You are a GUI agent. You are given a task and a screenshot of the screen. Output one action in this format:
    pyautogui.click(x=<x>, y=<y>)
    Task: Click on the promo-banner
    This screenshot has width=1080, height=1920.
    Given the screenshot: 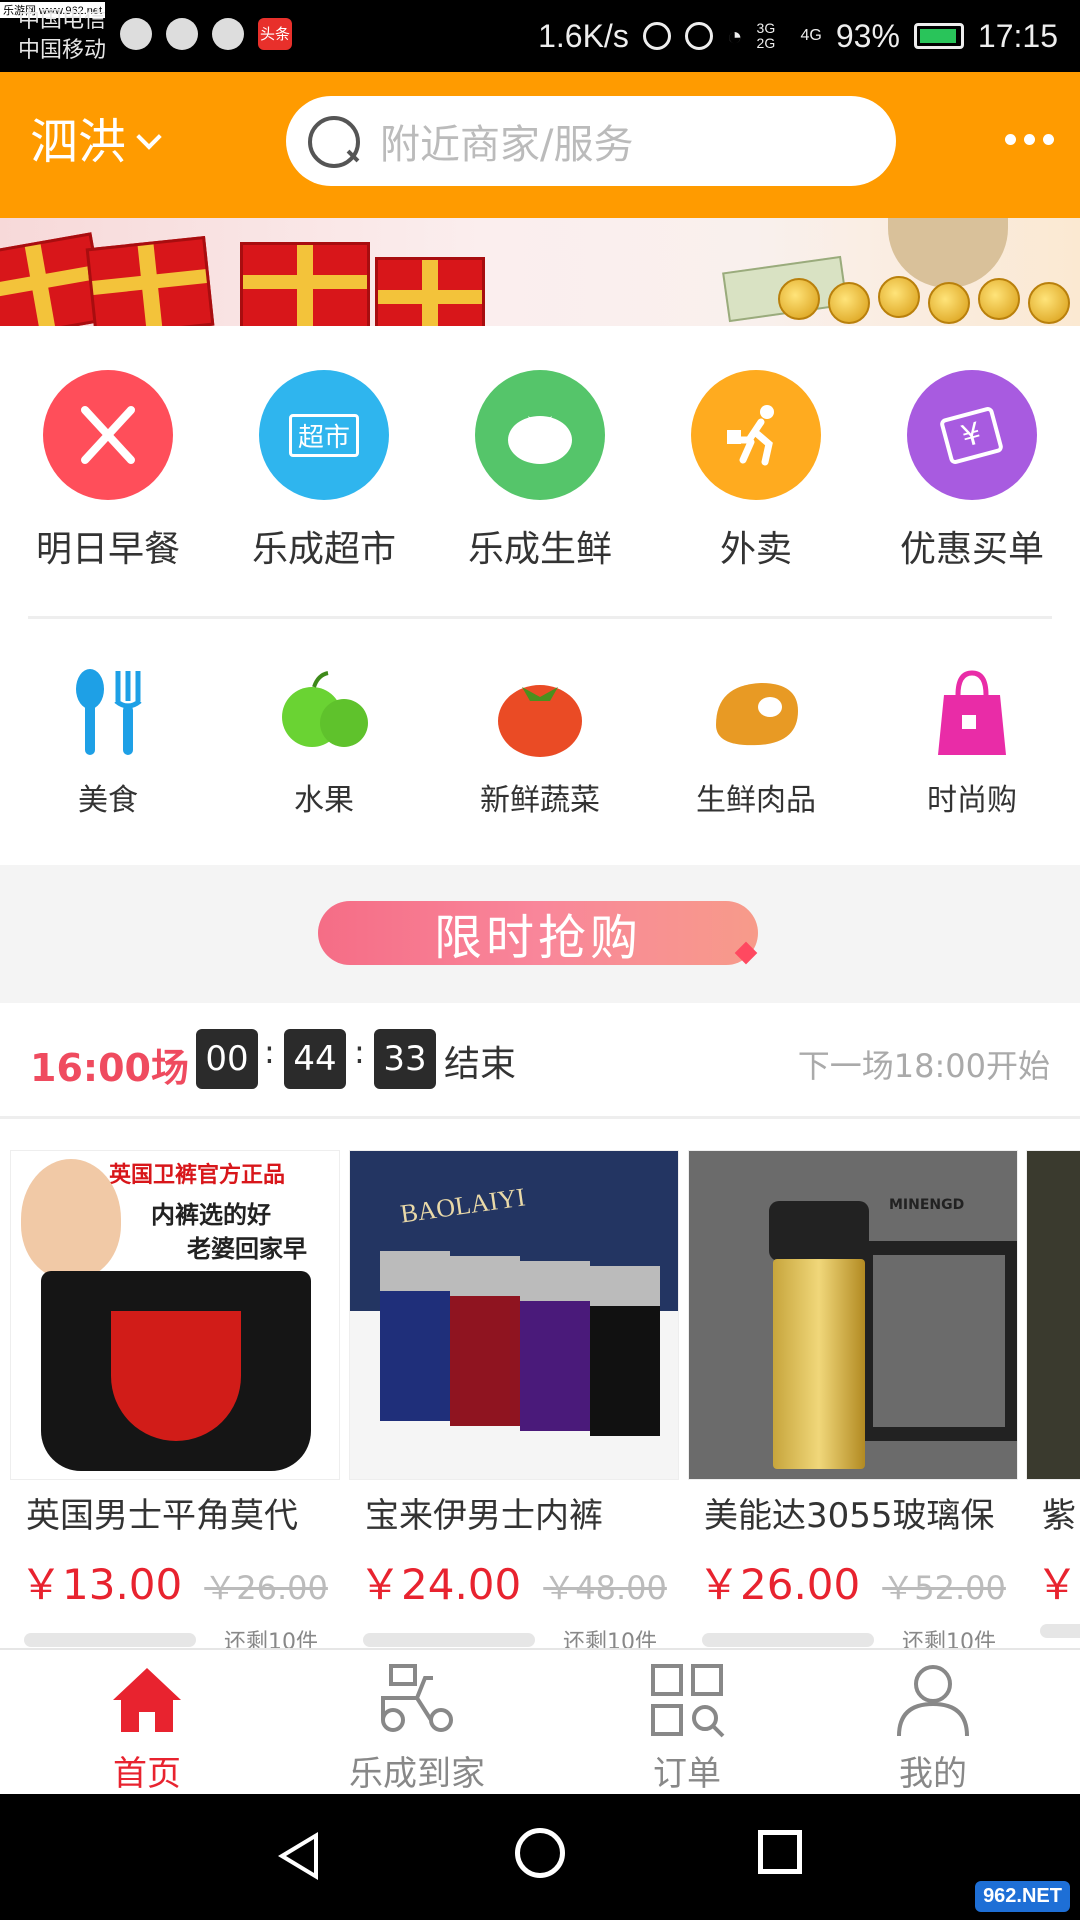 What is the action you would take?
    pyautogui.click(x=540, y=272)
    